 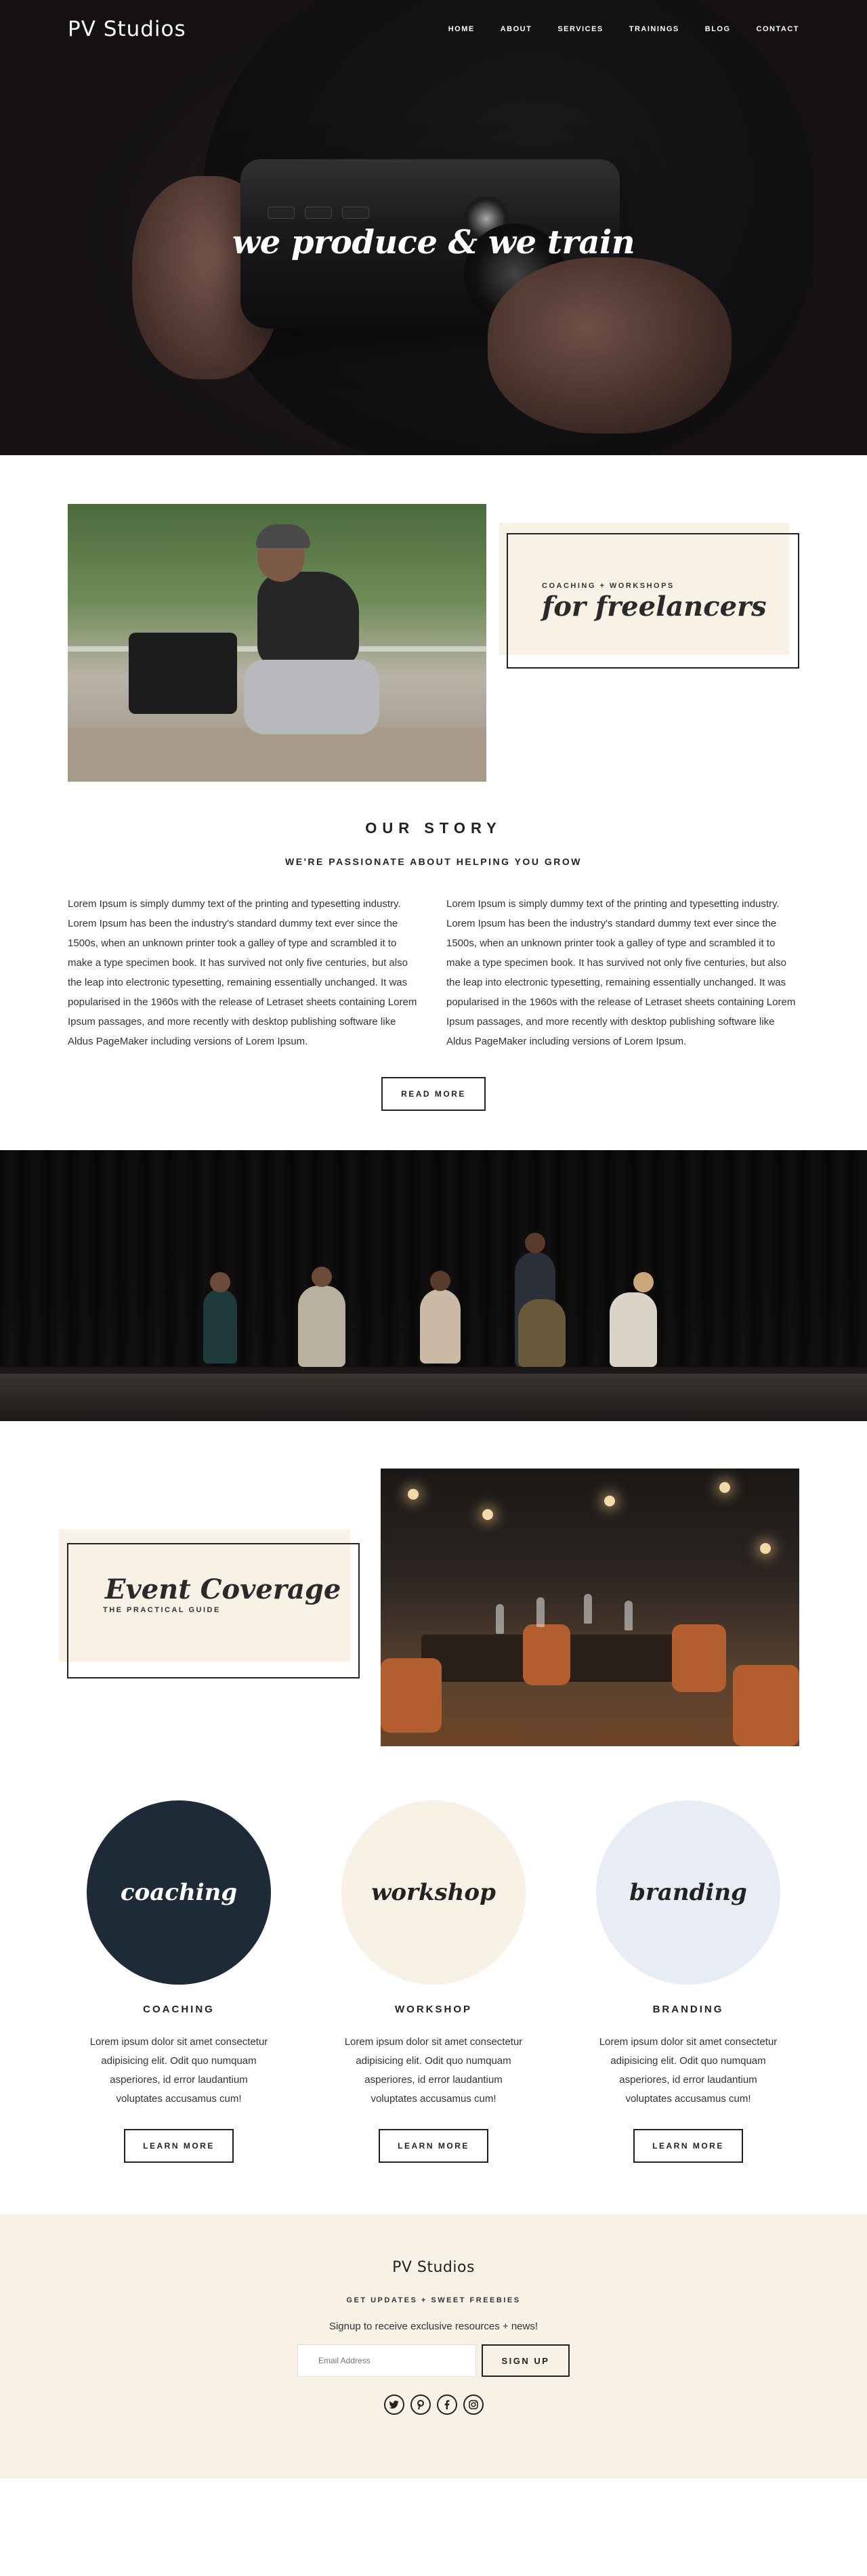 I want to click on footer-logo: PV Studios, so click(x=433, y=2267).